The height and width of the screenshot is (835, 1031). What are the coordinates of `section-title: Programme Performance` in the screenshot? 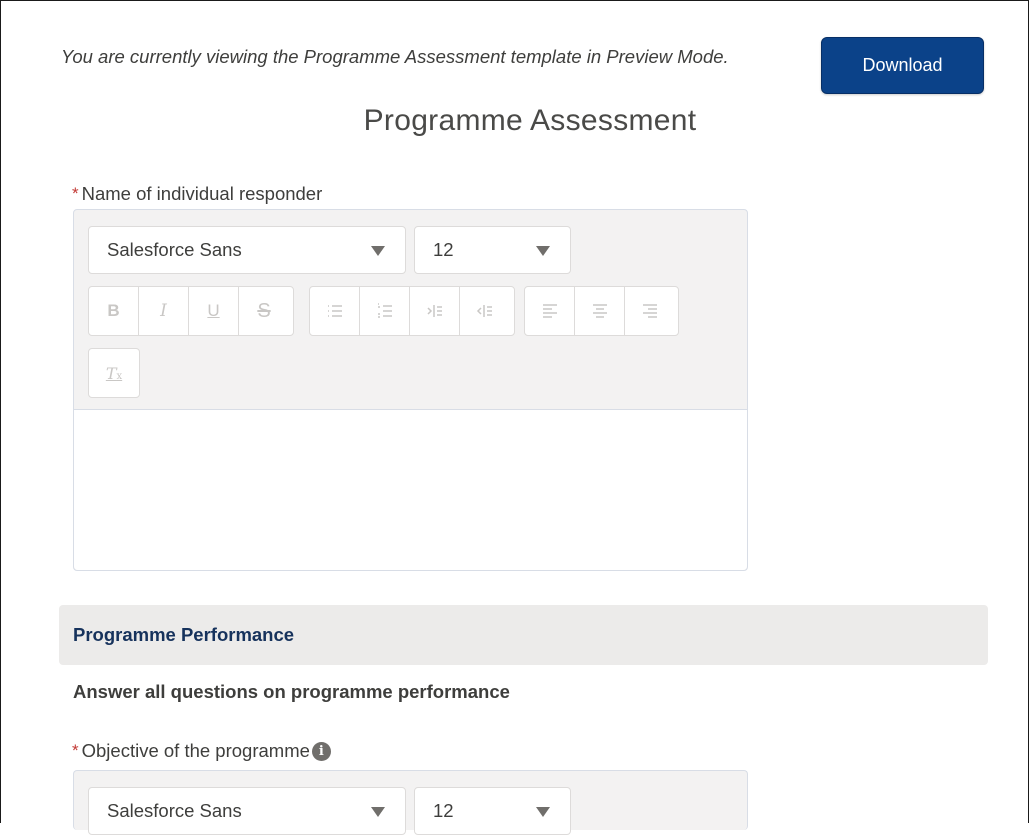 It's located at (184, 634).